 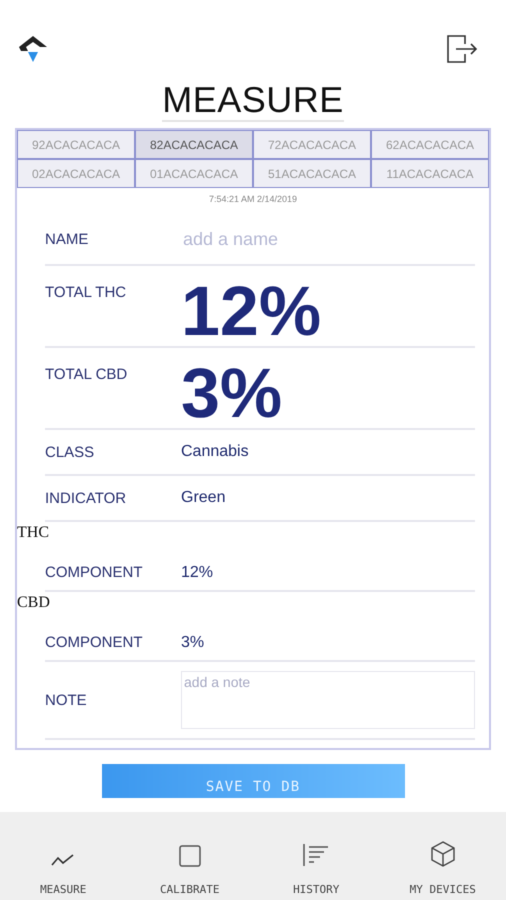 I want to click on device-tab: 51ACACACACA, so click(x=312, y=173).